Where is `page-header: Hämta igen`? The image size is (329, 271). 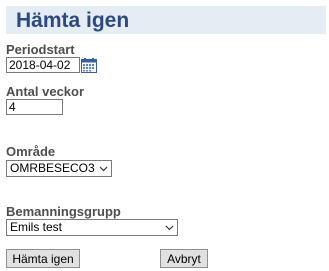 page-header: Hämta igen is located at coordinates (166, 20).